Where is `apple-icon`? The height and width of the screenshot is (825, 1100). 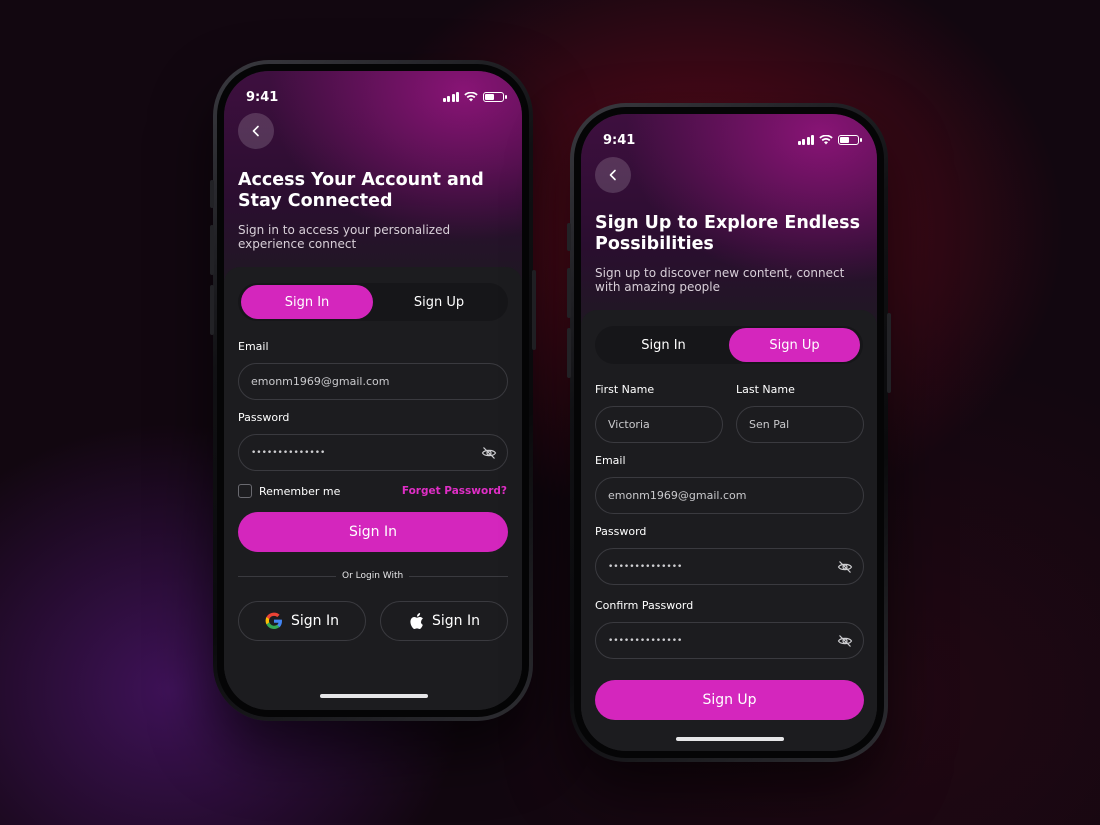
apple-icon is located at coordinates (416, 621).